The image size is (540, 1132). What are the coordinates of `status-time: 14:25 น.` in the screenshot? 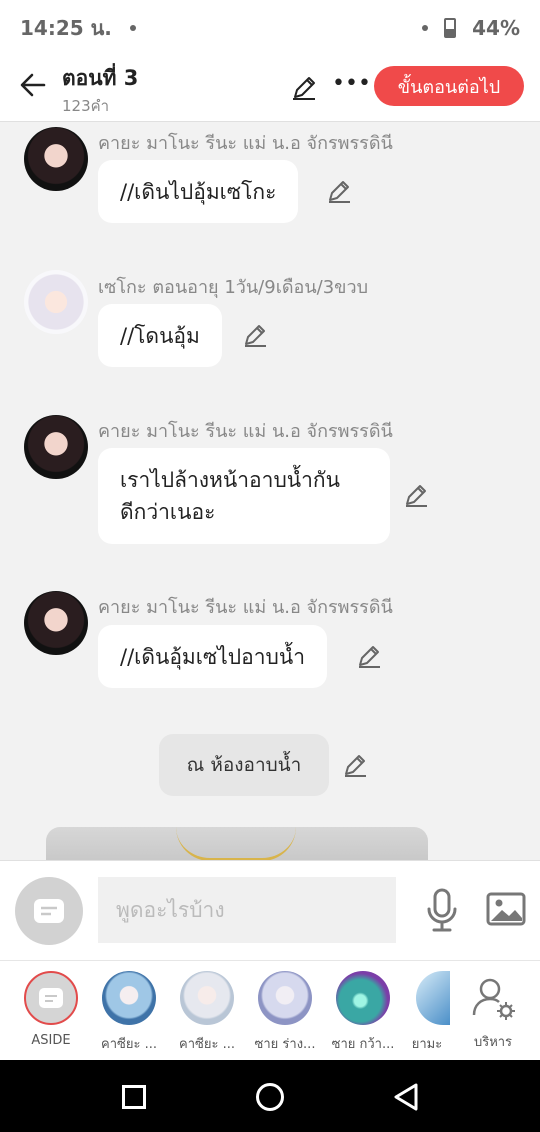 It's located at (66, 28).